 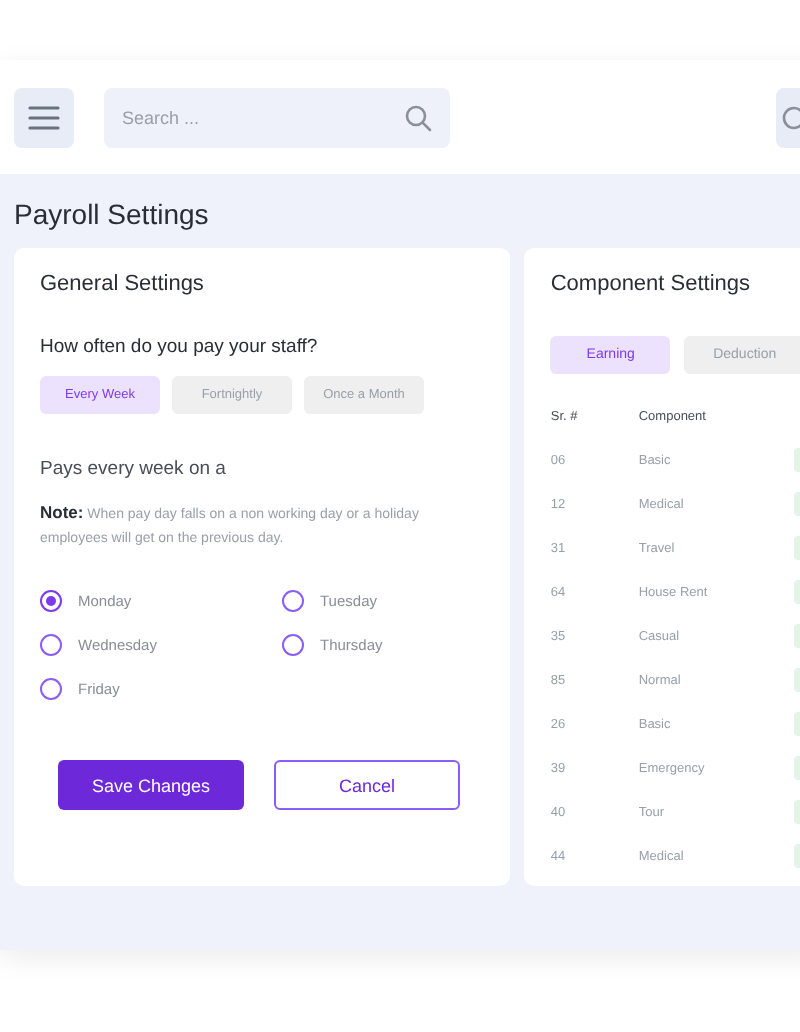 What do you see at coordinates (112, 214) in the screenshot?
I see `page-title: Payroll Settings` at bounding box center [112, 214].